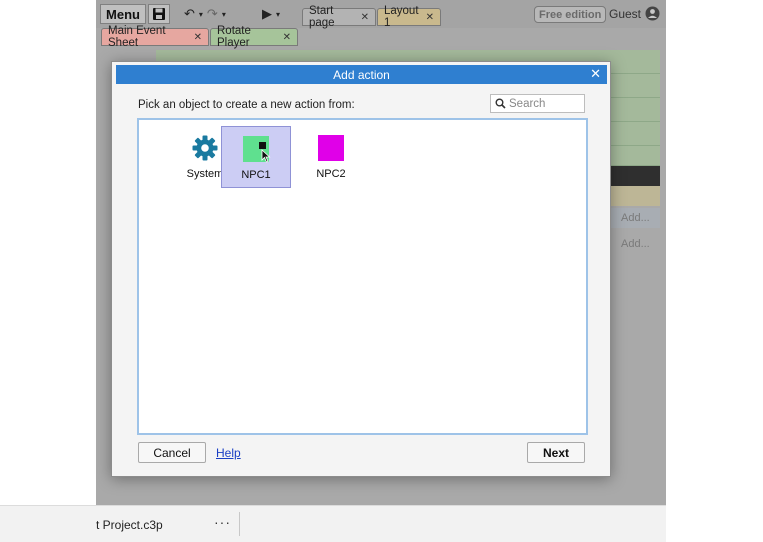 The height and width of the screenshot is (542, 763). What do you see at coordinates (556, 452) in the screenshot?
I see `next-button: Next` at bounding box center [556, 452].